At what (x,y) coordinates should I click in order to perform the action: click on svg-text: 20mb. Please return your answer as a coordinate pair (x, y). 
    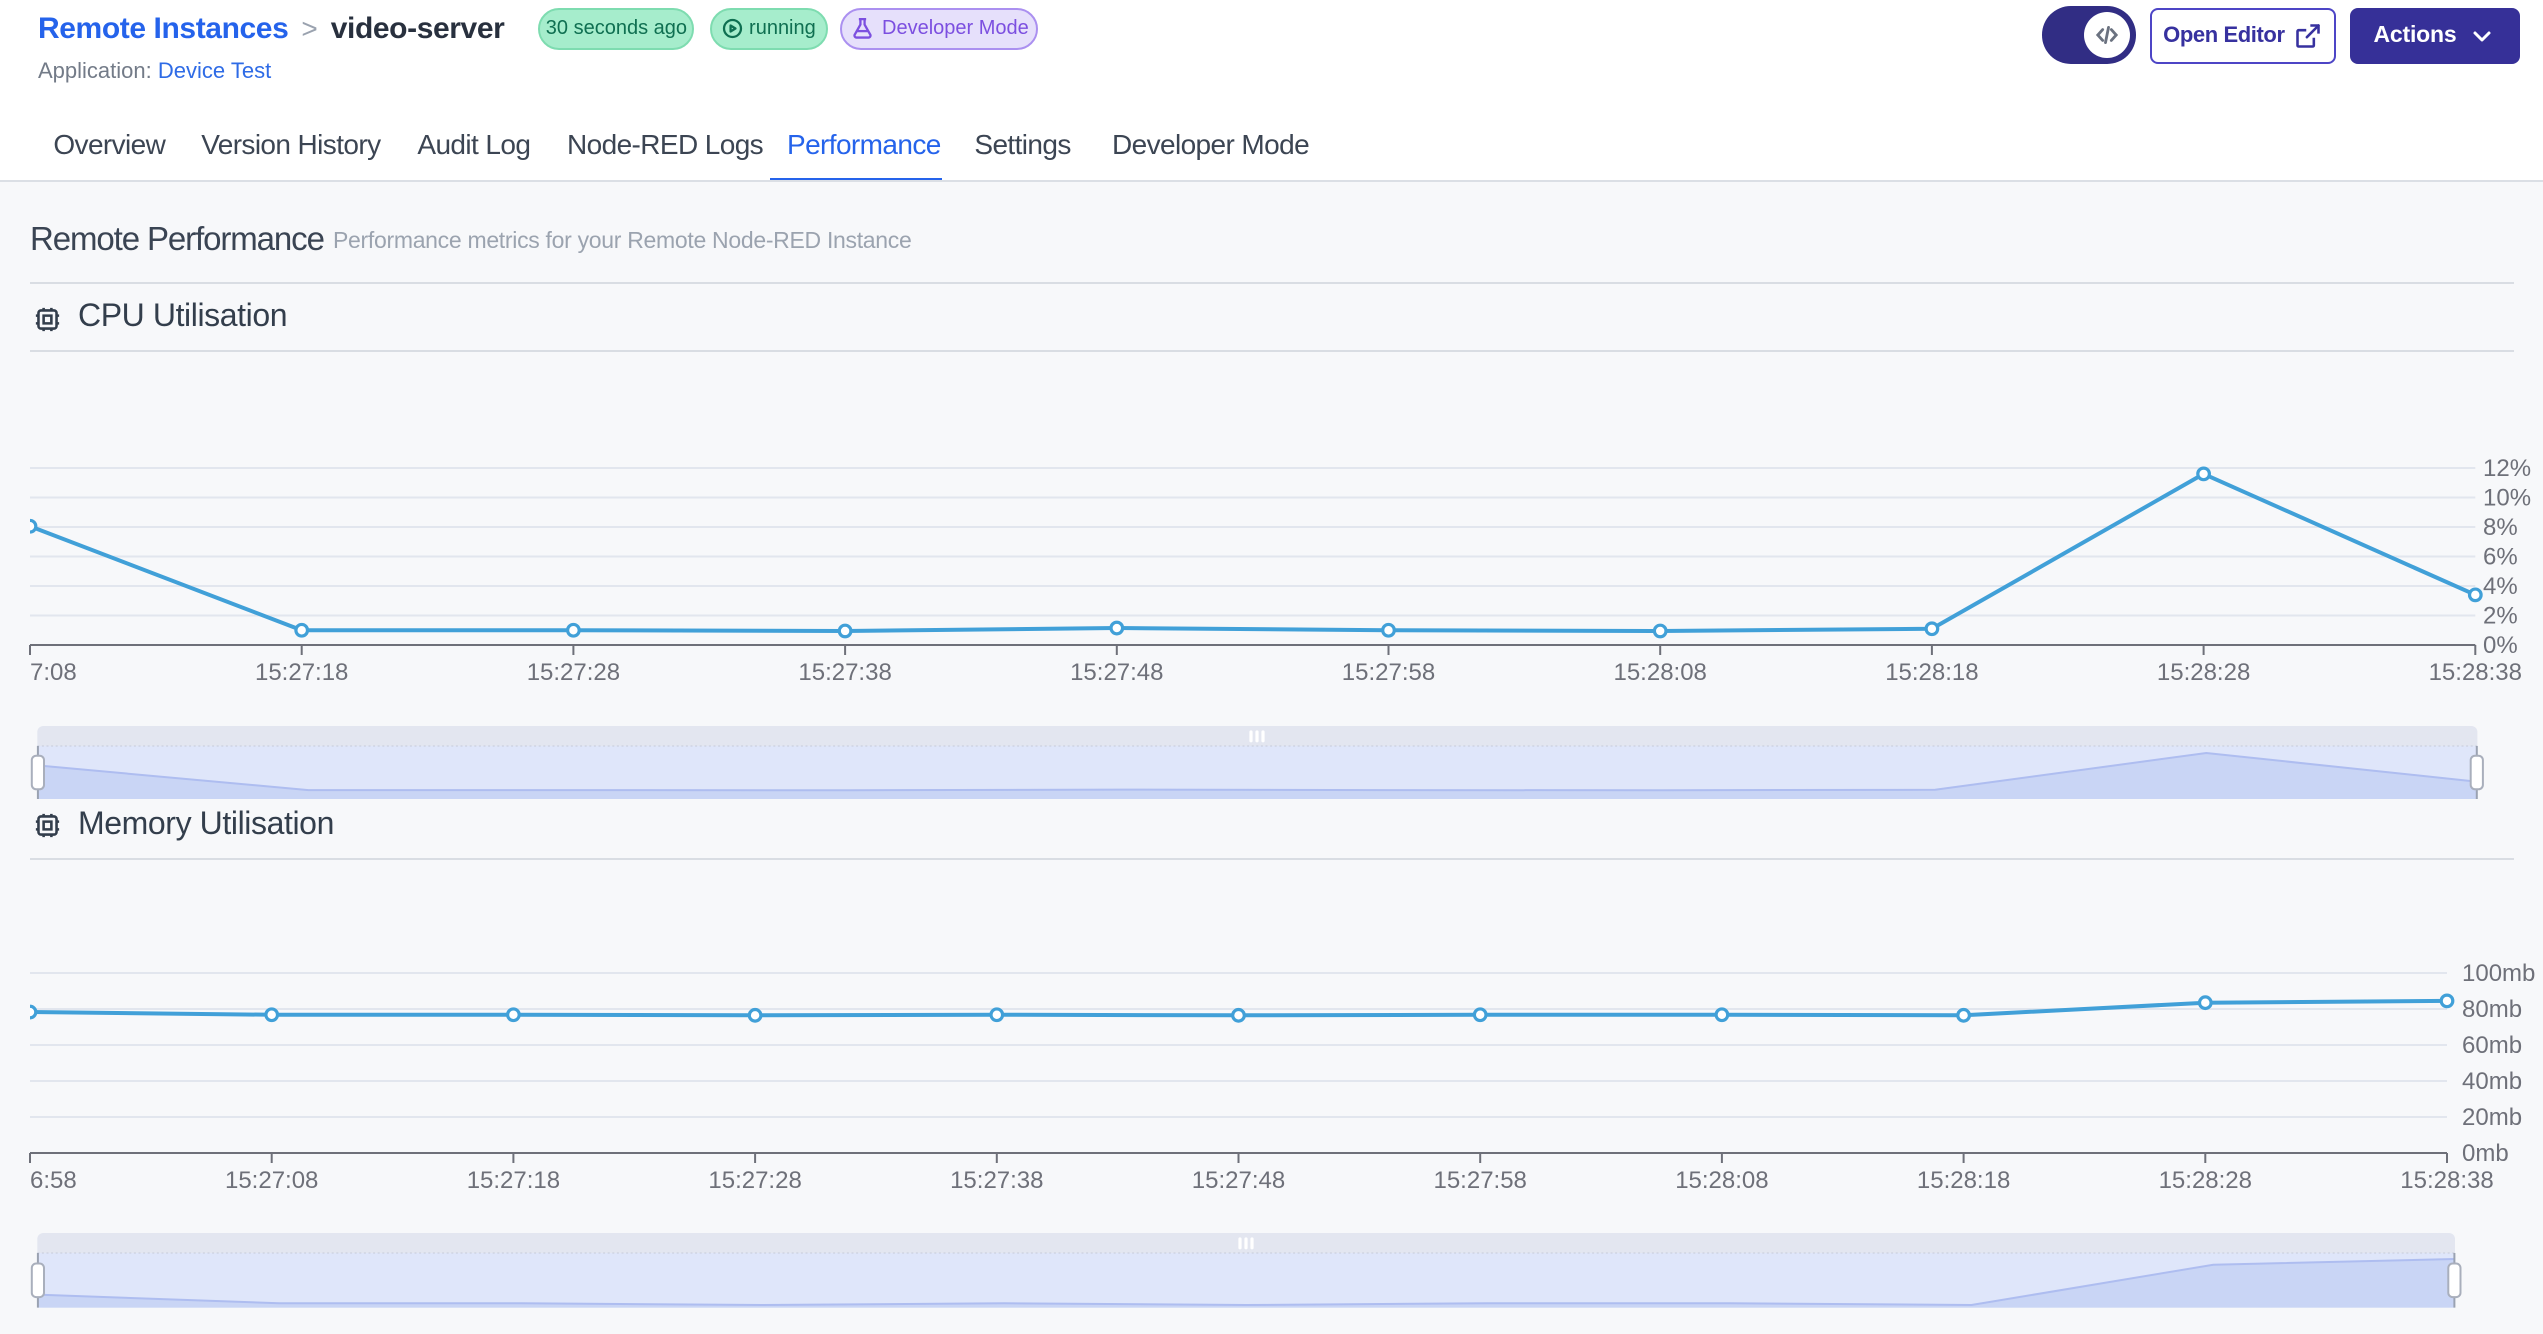
    Looking at the image, I should click on (2492, 1117).